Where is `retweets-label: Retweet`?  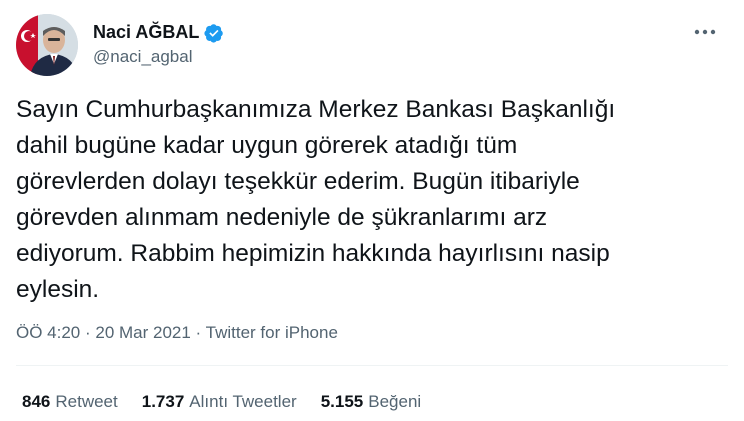 retweets-label: Retweet is located at coordinates (86, 401).